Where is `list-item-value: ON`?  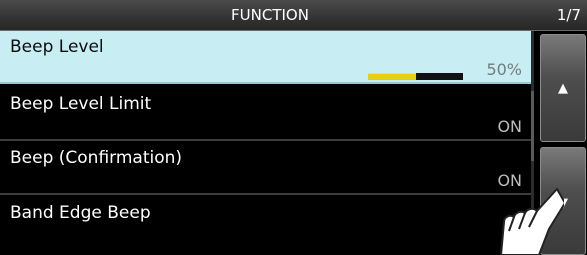
list-item-value: ON is located at coordinates (509, 126).